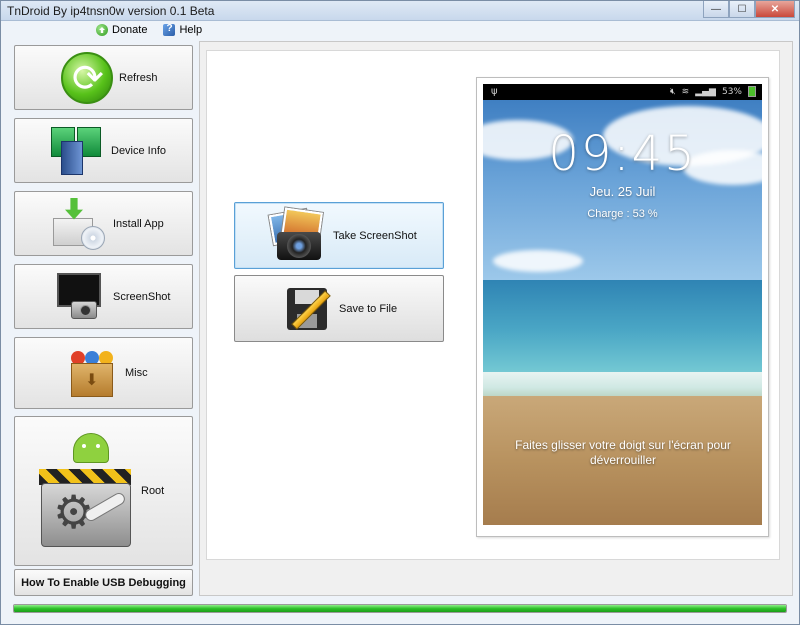  What do you see at coordinates (752, 91) in the screenshot?
I see `battery-icon` at bounding box center [752, 91].